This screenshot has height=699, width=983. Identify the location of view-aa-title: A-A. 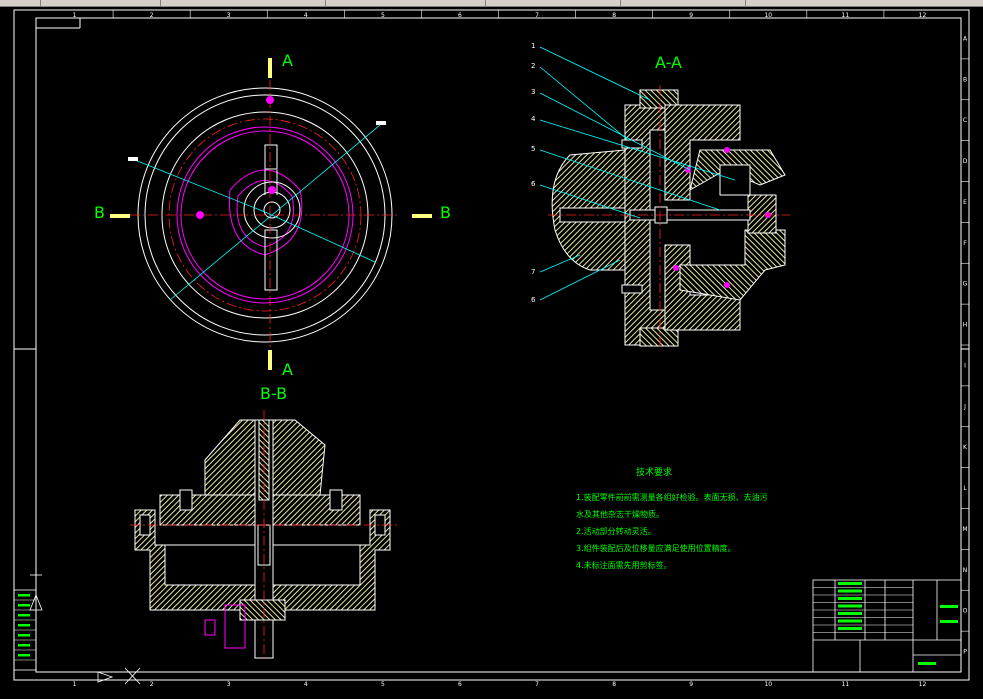
(668, 62).